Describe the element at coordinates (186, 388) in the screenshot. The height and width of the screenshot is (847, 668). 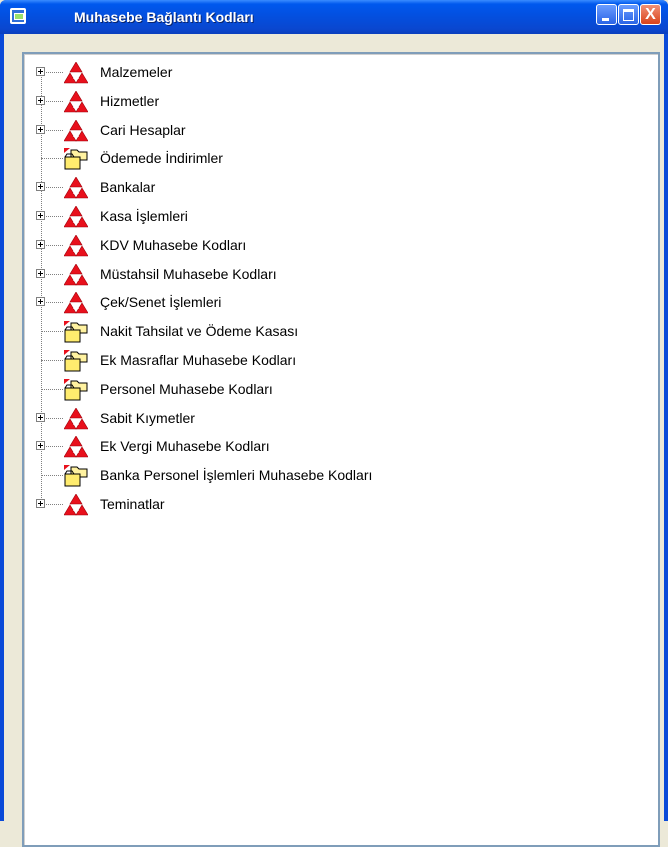
I see `tree-item-label: Personel Muhasebe Kodları` at that location.